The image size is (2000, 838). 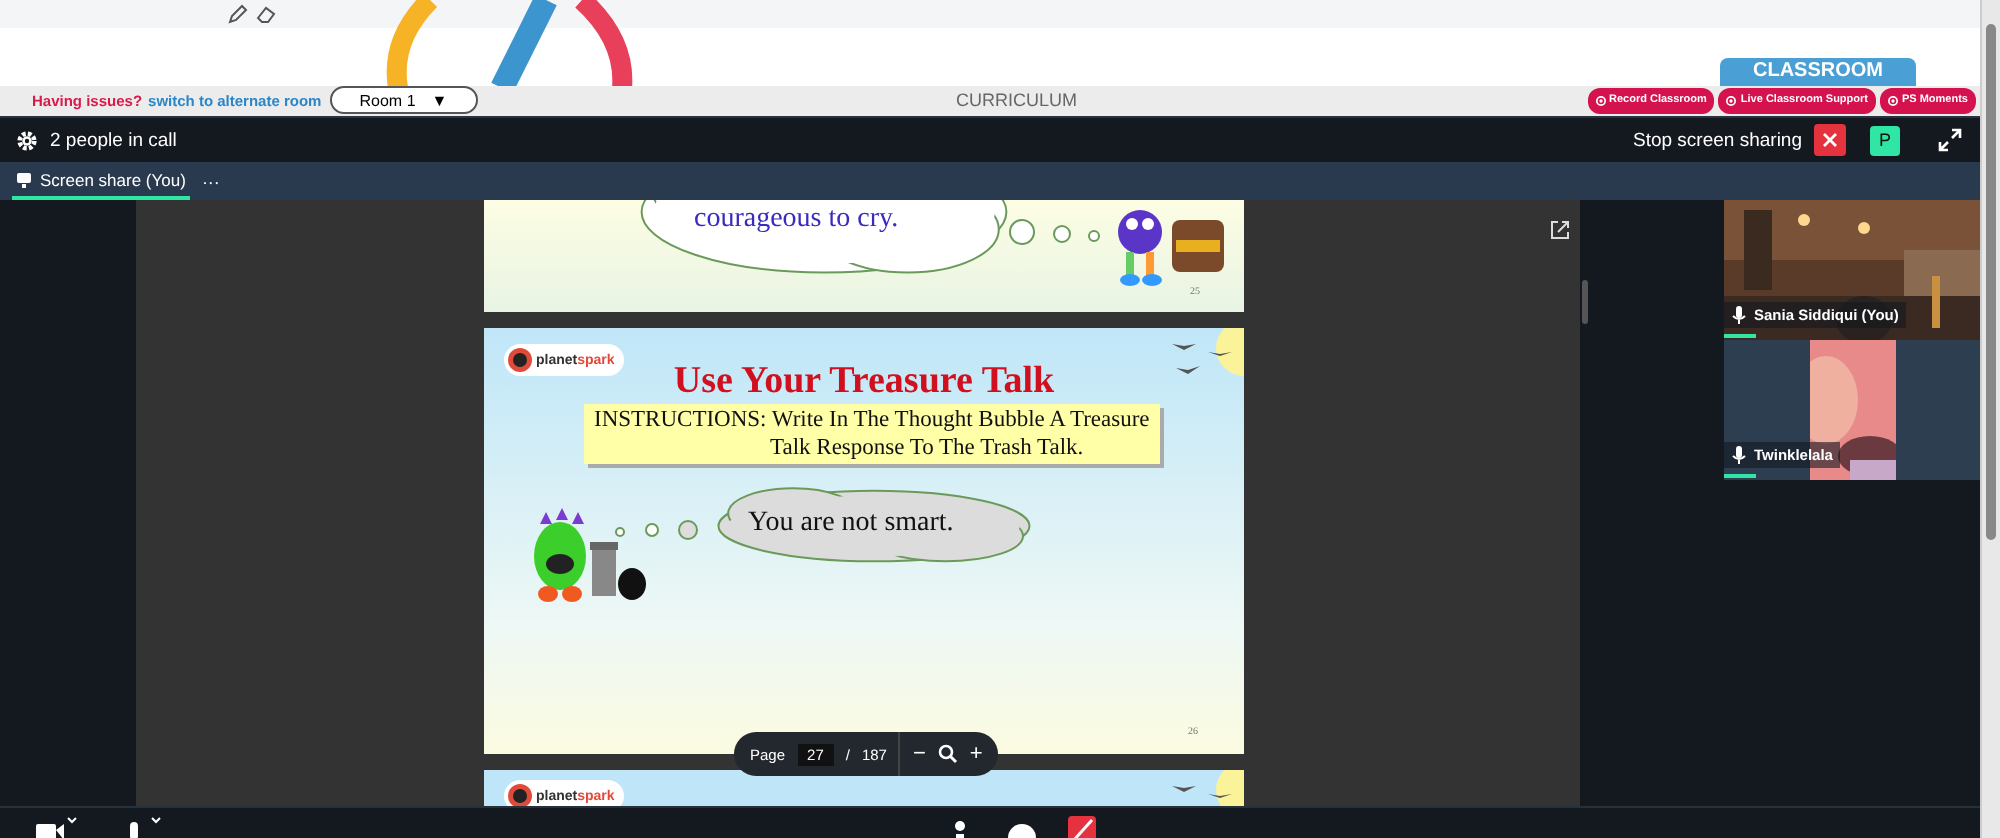 I want to click on screen-icon, so click(x=24, y=179).